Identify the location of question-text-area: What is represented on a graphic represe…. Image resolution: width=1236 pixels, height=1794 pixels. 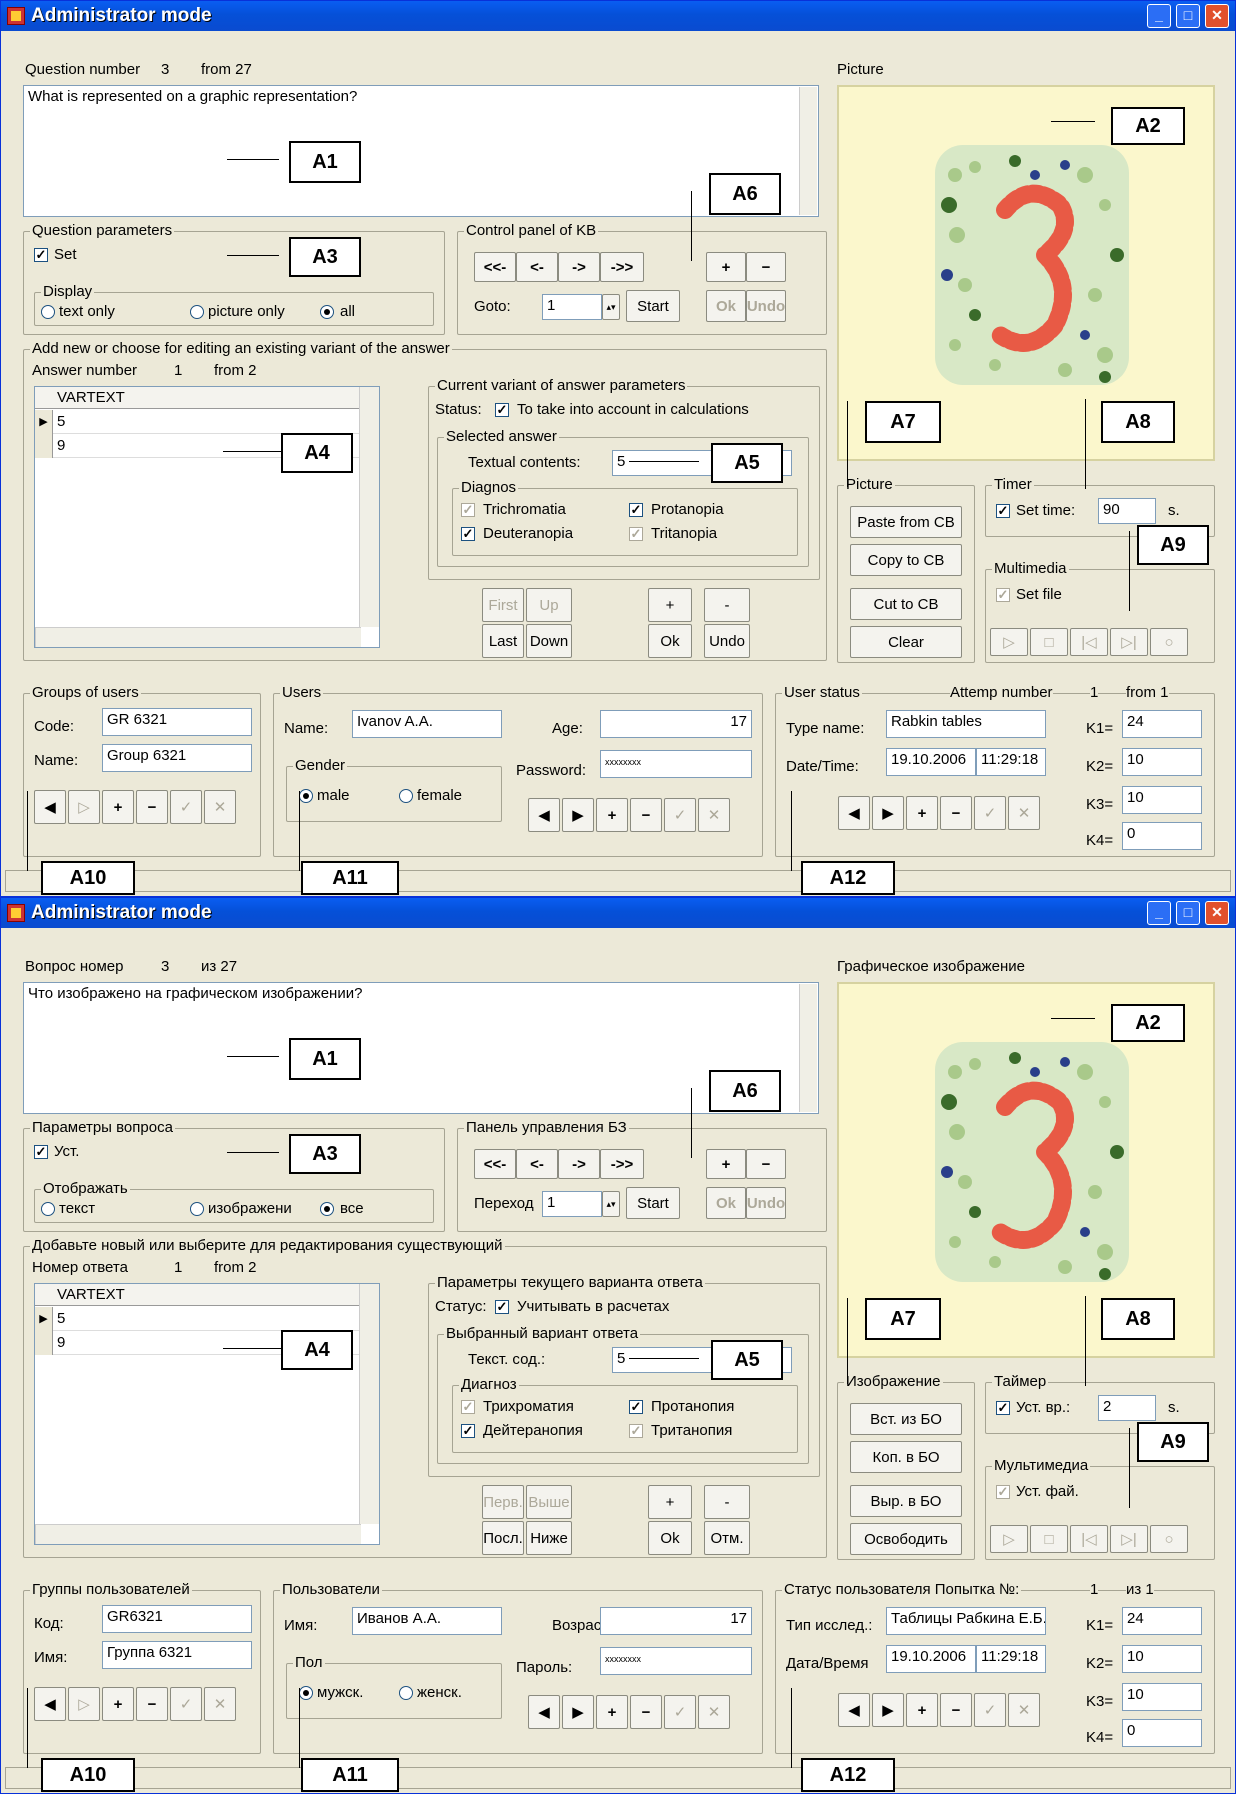
(421, 151).